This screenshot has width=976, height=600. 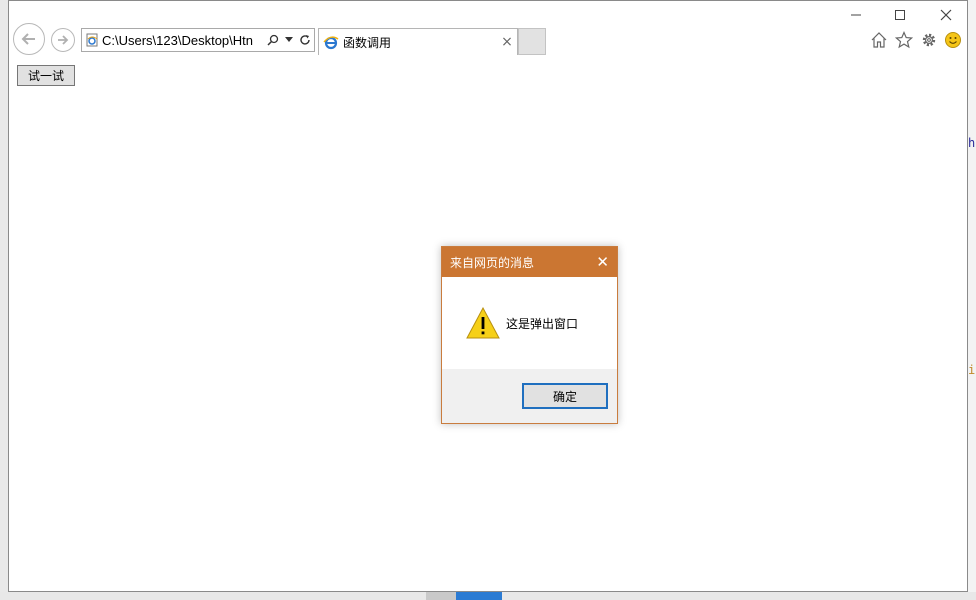 What do you see at coordinates (483, 324) in the screenshot?
I see `warning-icon` at bounding box center [483, 324].